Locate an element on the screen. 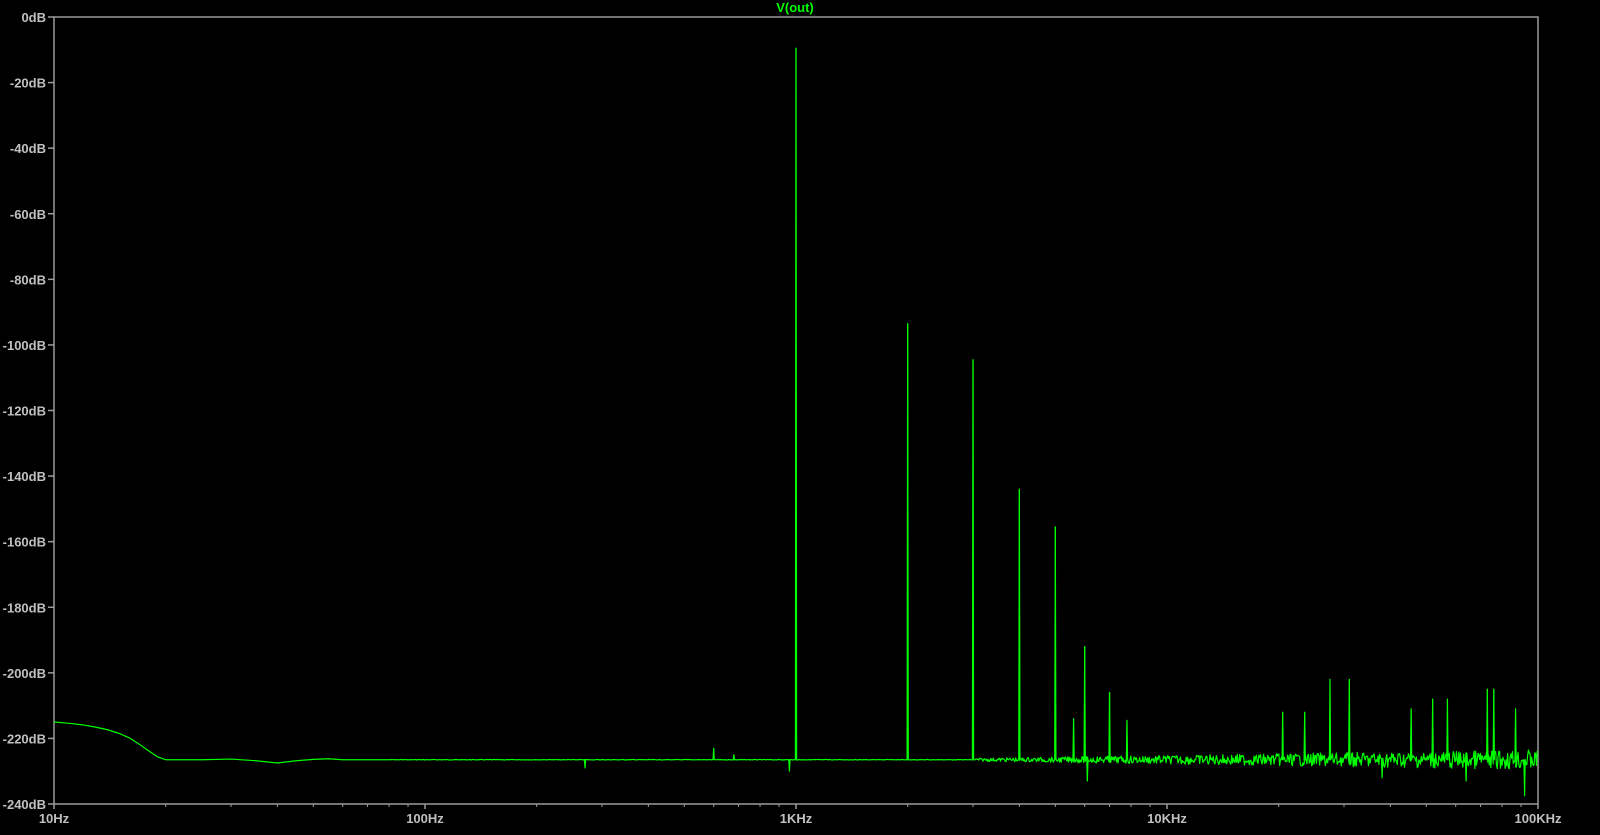 The width and height of the screenshot is (1600, 835). y-tick-label: -240dB is located at coordinates (24, 804).